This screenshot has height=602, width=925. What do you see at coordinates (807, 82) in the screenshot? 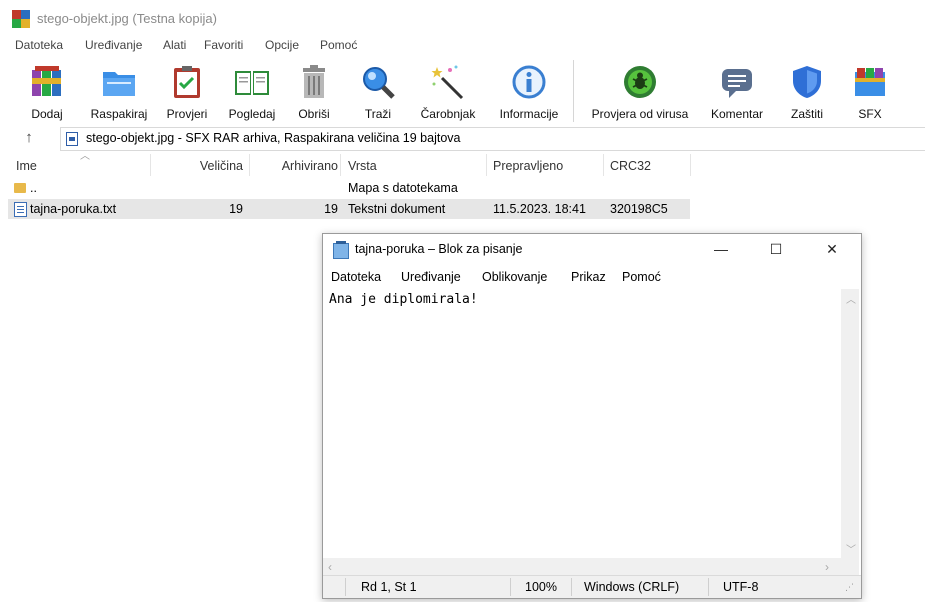
I see `shield-icon` at bounding box center [807, 82].